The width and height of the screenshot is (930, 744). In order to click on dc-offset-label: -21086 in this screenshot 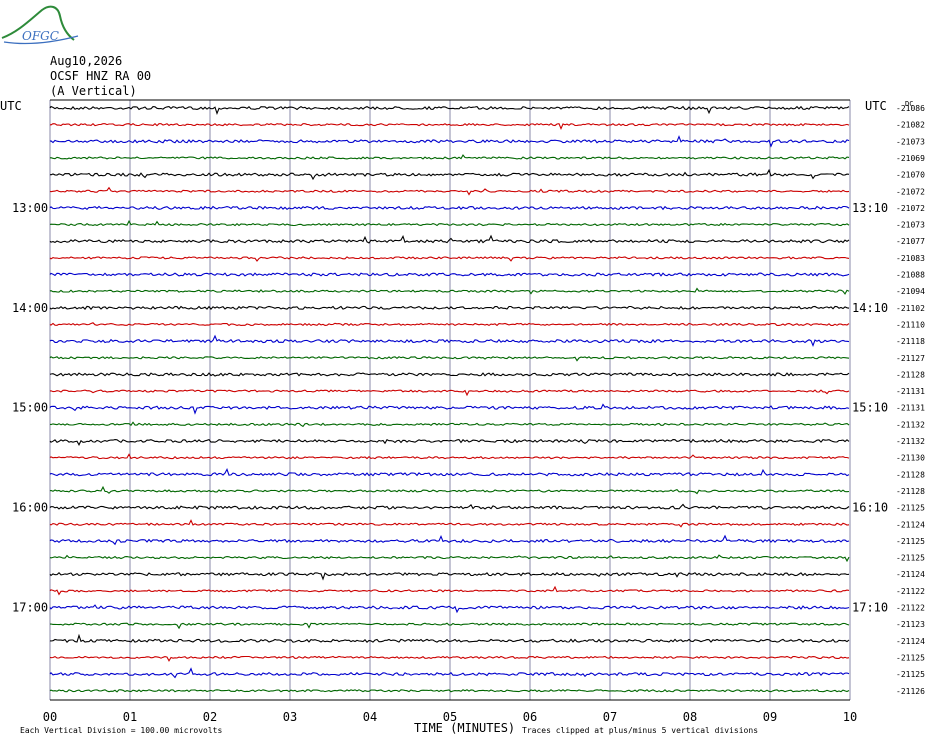, I will do `click(910, 108)`.